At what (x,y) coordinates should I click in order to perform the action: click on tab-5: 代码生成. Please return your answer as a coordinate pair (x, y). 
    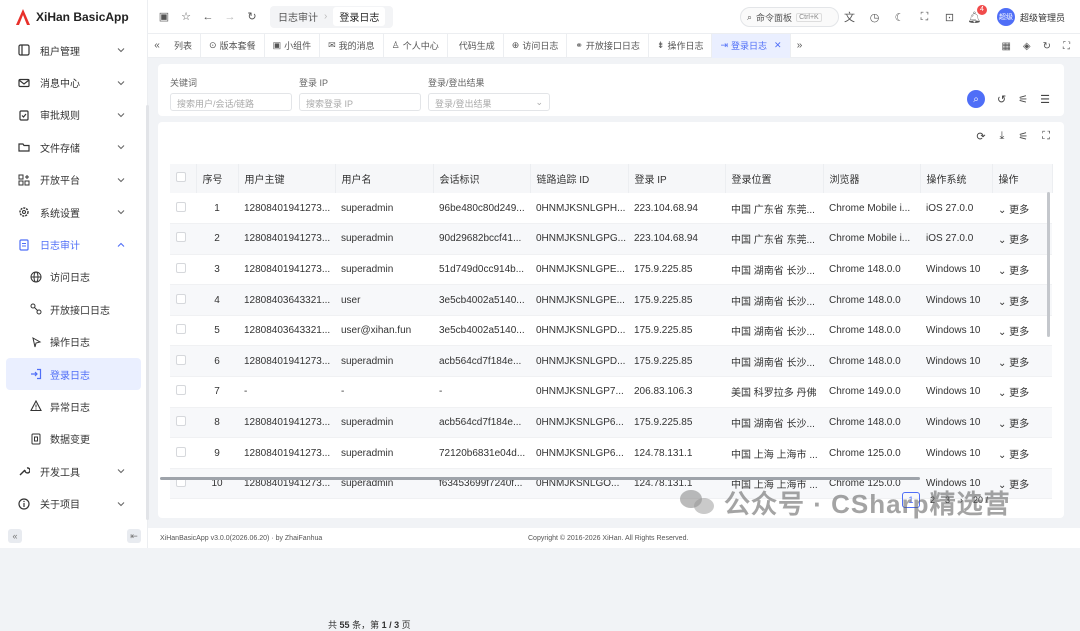
    Looking at the image, I should click on (476, 45).